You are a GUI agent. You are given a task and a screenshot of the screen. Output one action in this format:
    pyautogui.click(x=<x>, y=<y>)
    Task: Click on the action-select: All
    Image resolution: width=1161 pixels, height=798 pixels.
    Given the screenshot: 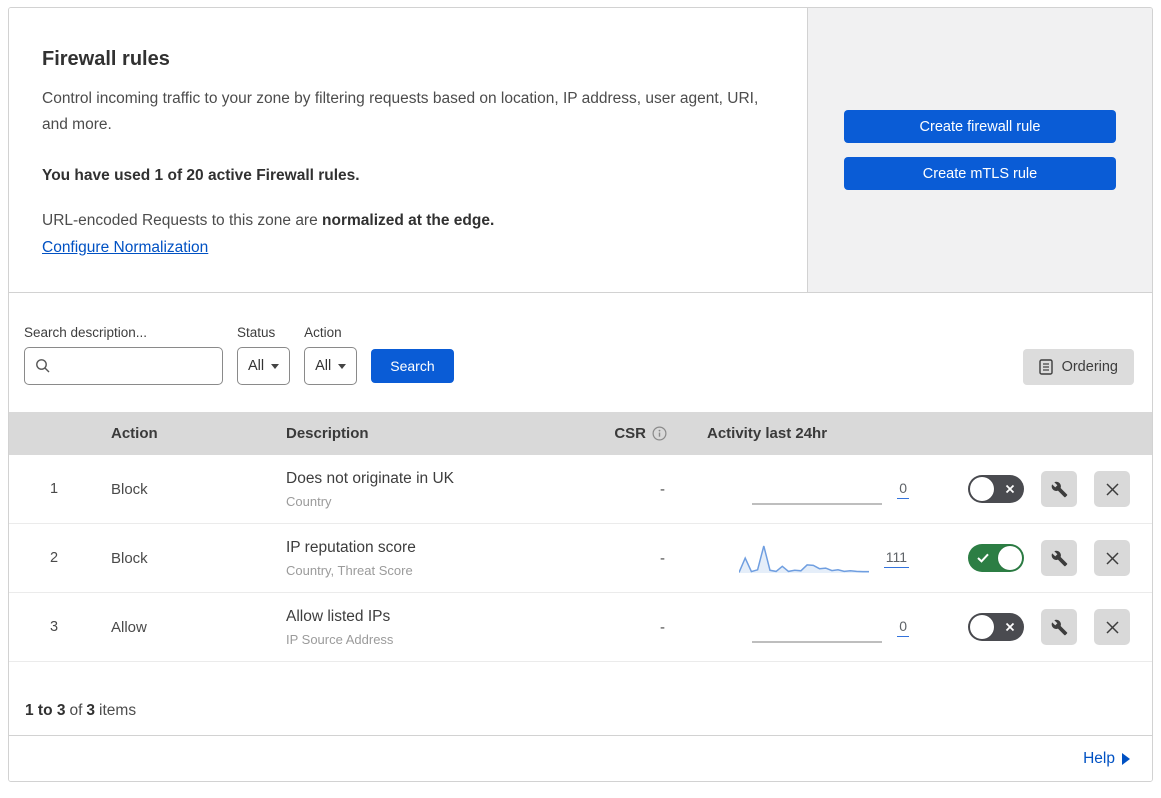 What is the action you would take?
    pyautogui.click(x=331, y=366)
    